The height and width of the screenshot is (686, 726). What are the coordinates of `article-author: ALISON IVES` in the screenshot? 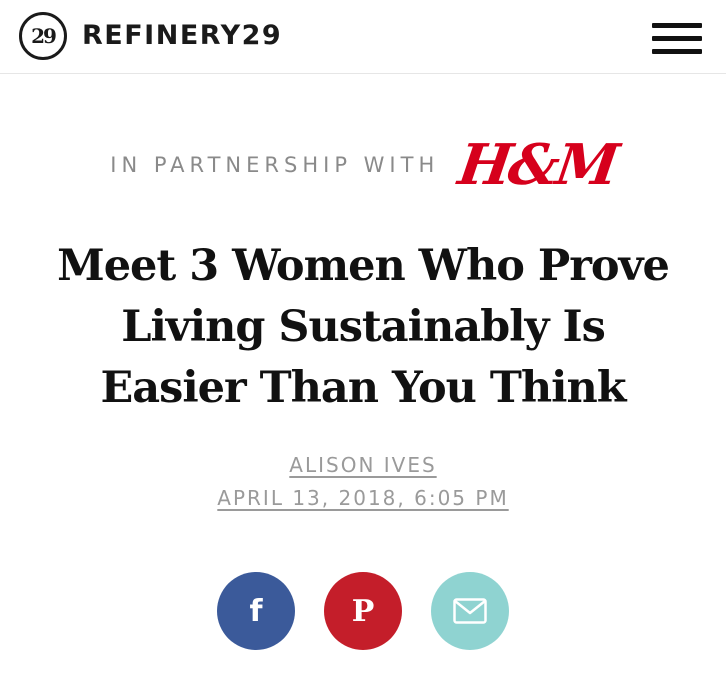 It's located at (363, 465).